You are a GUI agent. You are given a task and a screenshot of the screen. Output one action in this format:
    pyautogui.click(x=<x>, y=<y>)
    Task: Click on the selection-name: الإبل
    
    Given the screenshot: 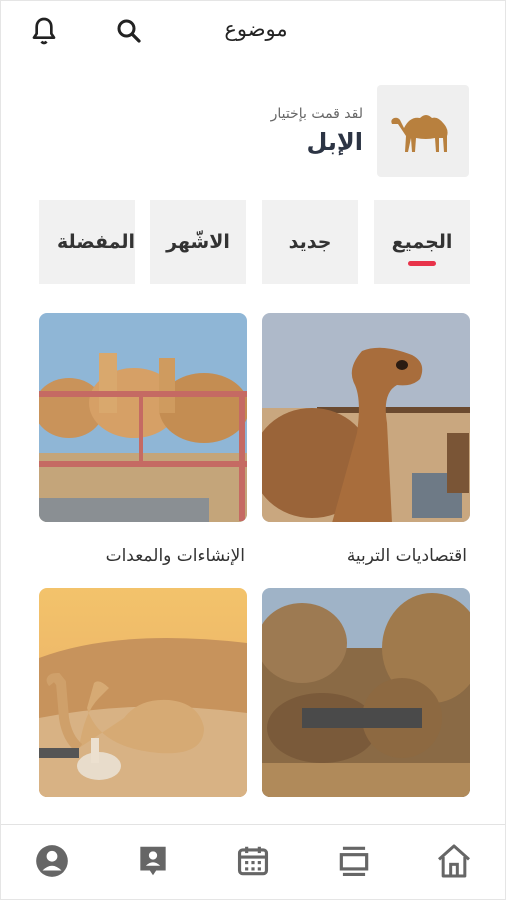 What is the action you would take?
    pyautogui.click(x=334, y=142)
    